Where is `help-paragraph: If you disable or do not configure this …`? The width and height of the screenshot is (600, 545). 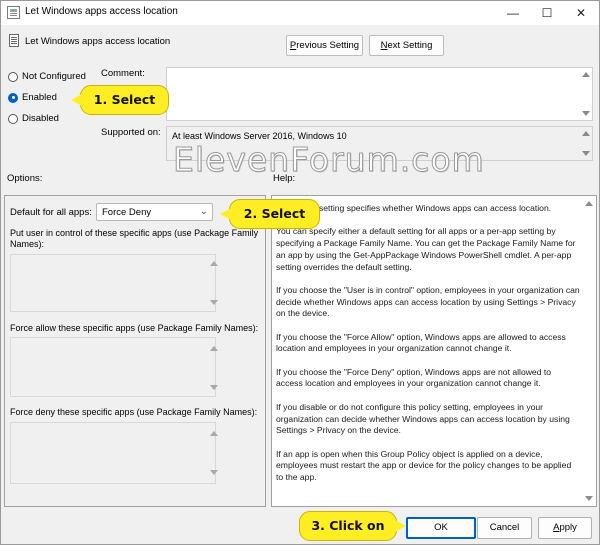 help-paragraph: If you disable or do not configure this … is located at coordinates (423, 418).